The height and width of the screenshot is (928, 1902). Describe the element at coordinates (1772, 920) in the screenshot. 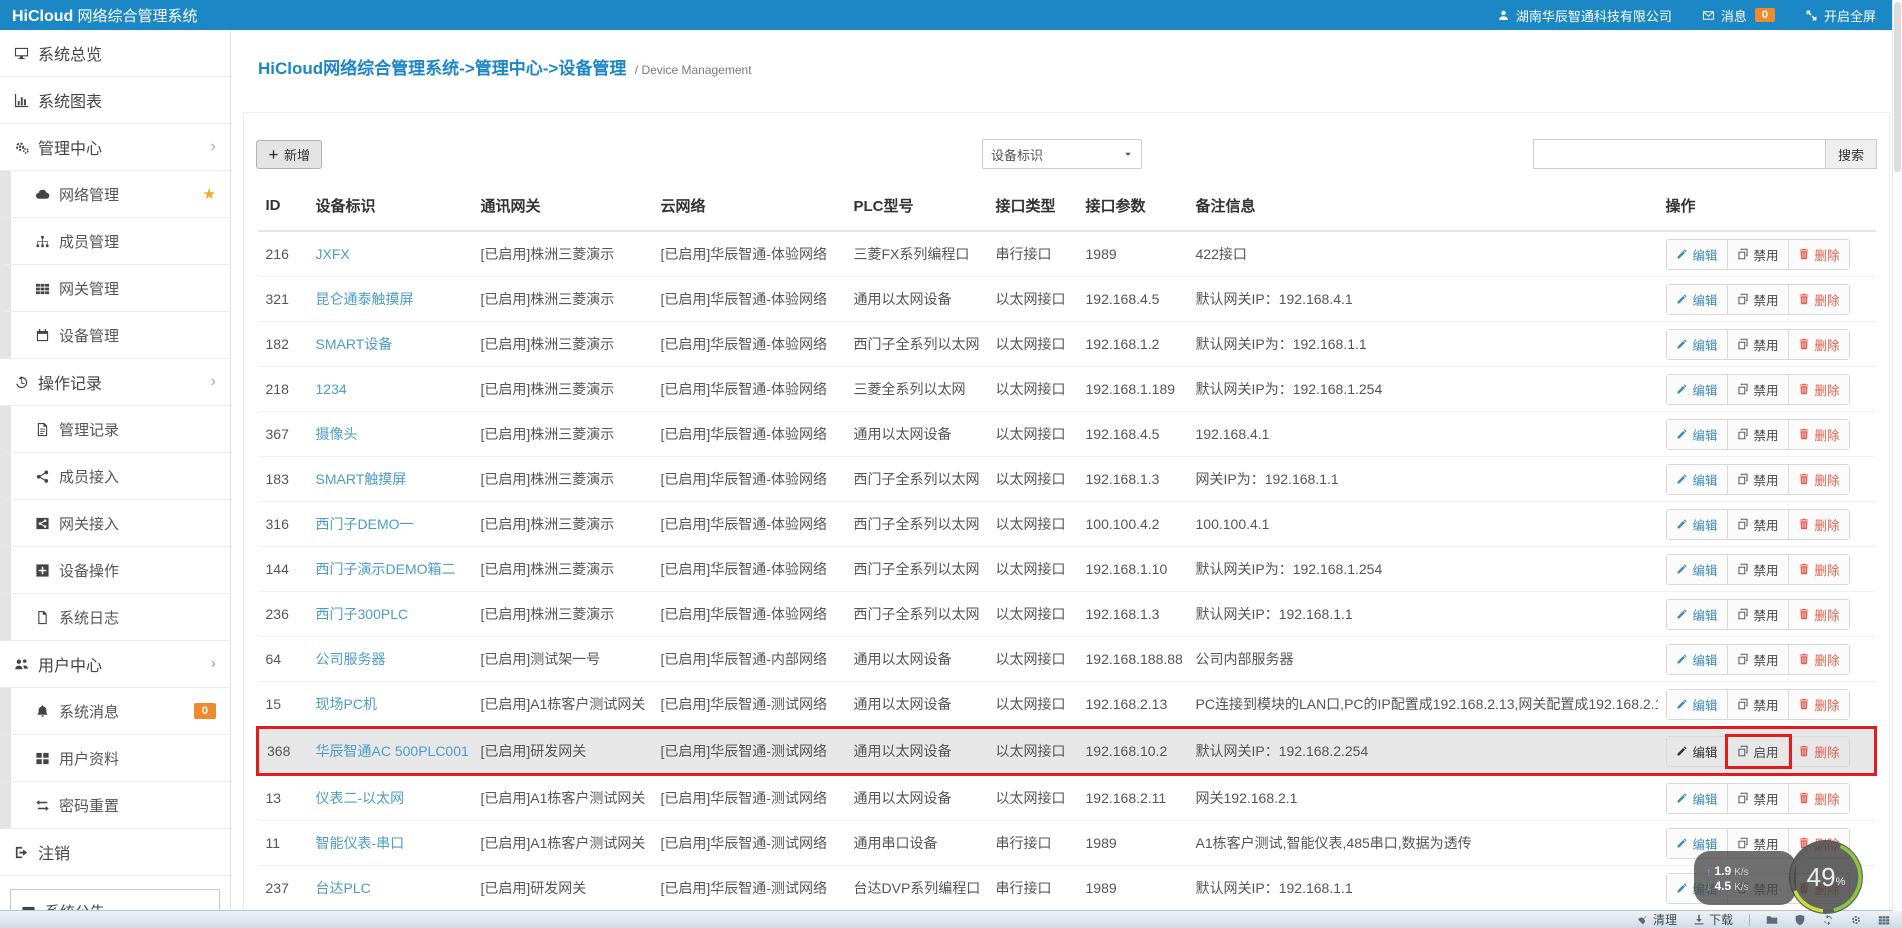

I see `folder-icon` at that location.